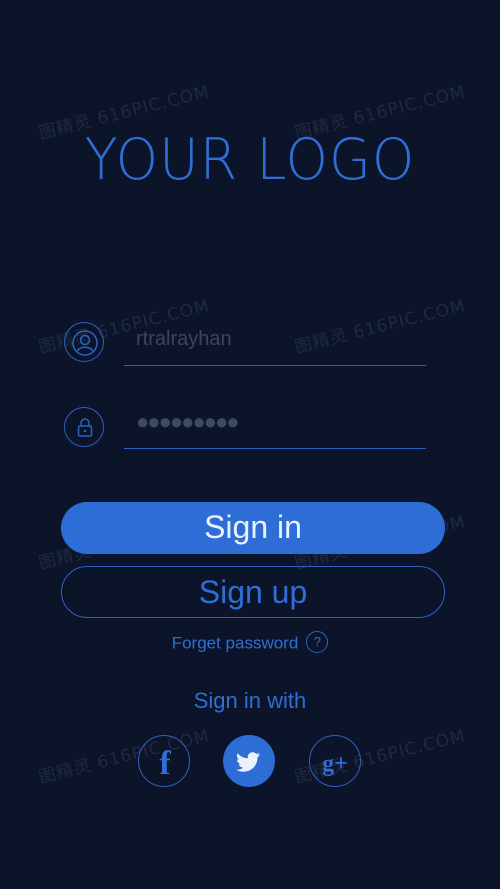 Image resolution: width=500 pixels, height=889 pixels. Describe the element at coordinates (275, 365) in the screenshot. I see `username-underline` at that location.